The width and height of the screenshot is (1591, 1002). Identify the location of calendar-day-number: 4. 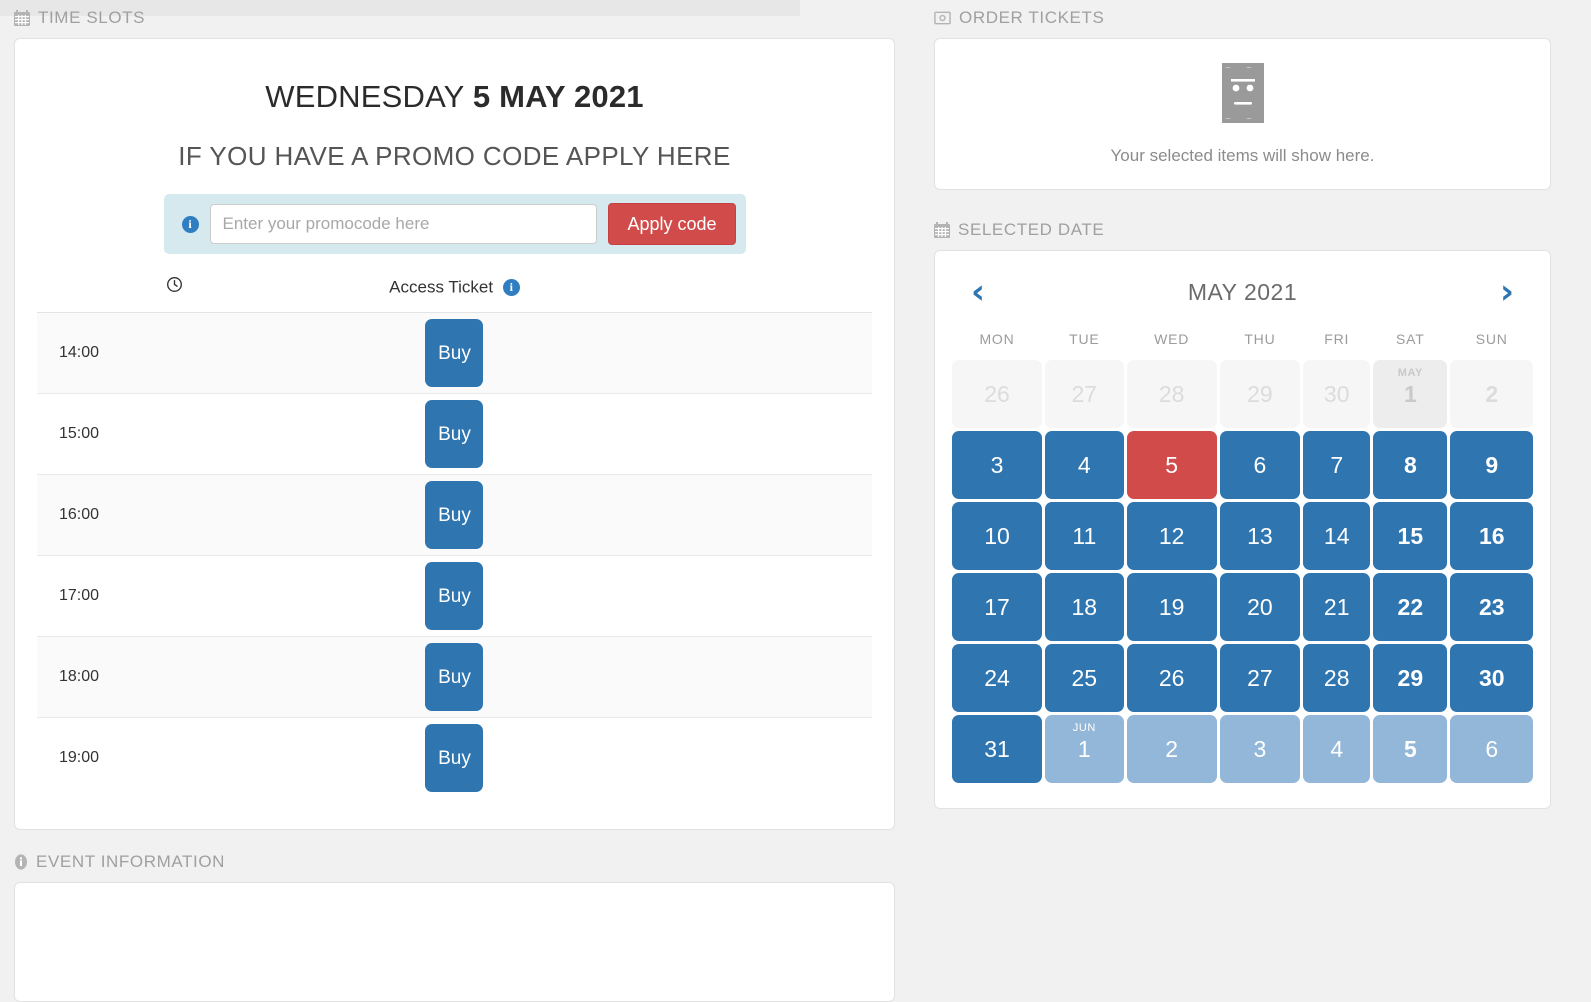
(1337, 748).